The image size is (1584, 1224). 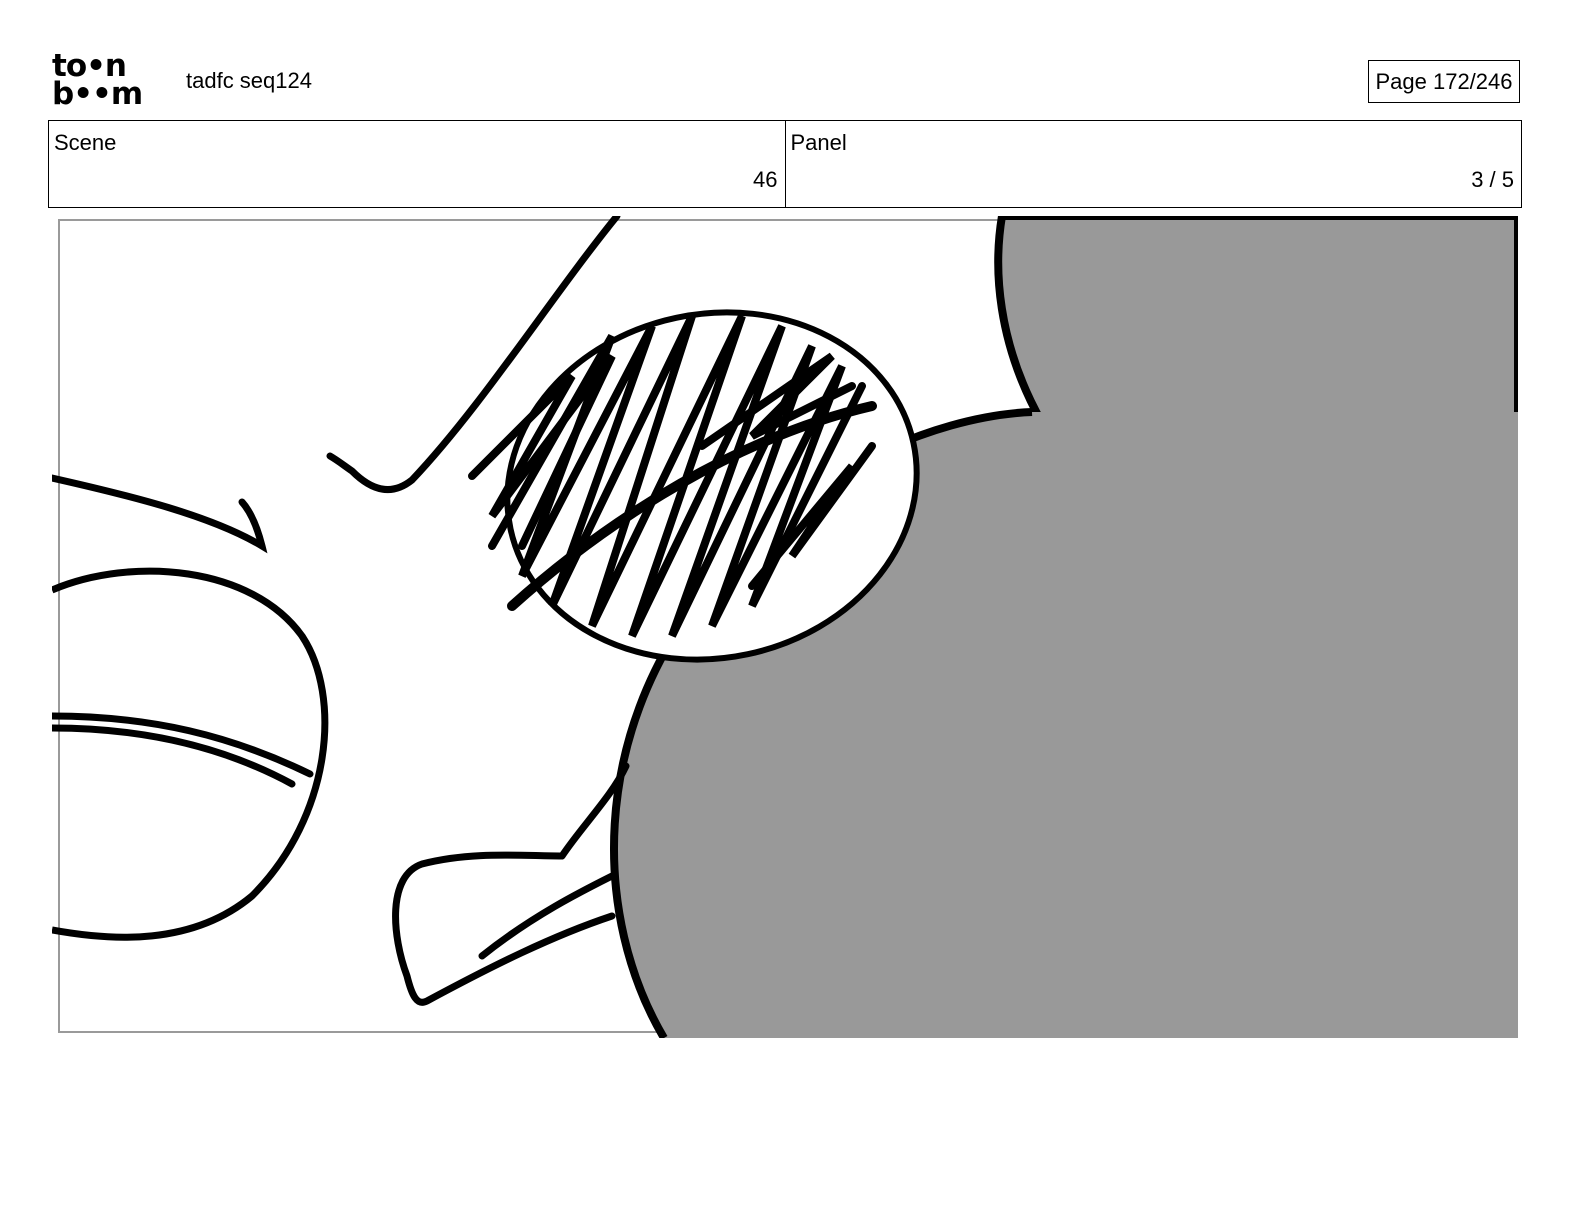 I want to click on page-indicator: Page 172/246, so click(x=1444, y=81).